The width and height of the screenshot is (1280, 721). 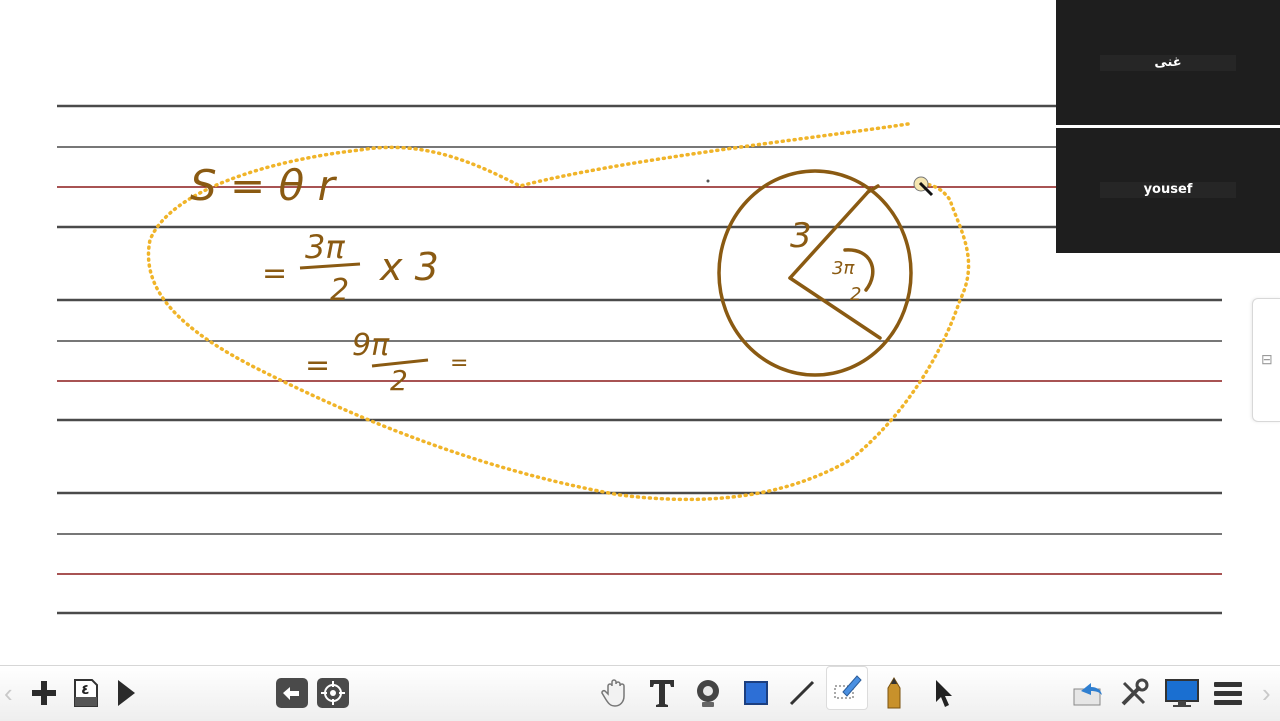 I want to click on menu-button, so click(x=1228, y=693).